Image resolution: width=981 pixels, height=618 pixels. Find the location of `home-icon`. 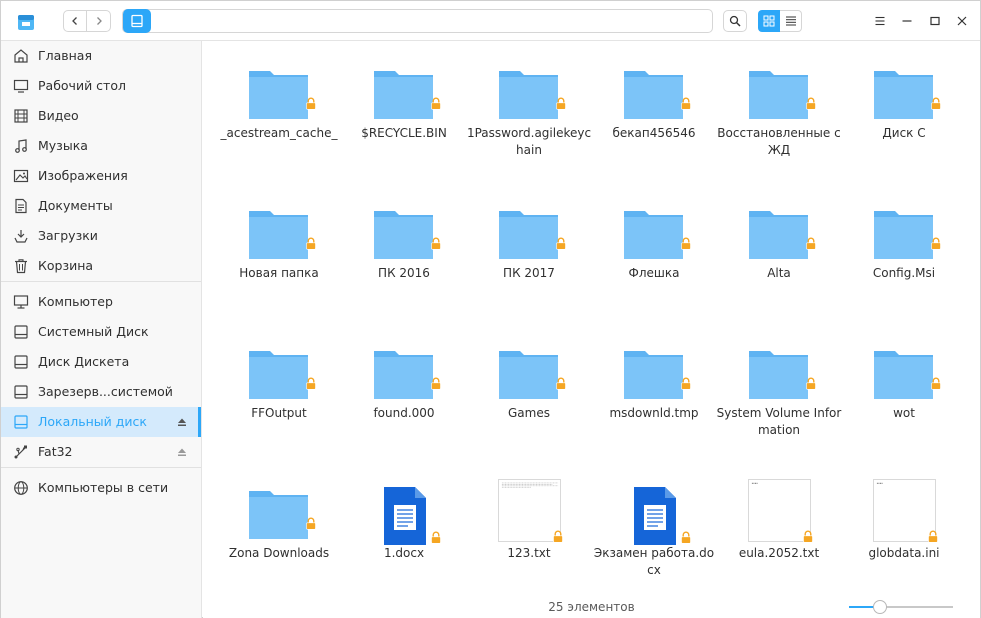

home-icon is located at coordinates (21, 56).